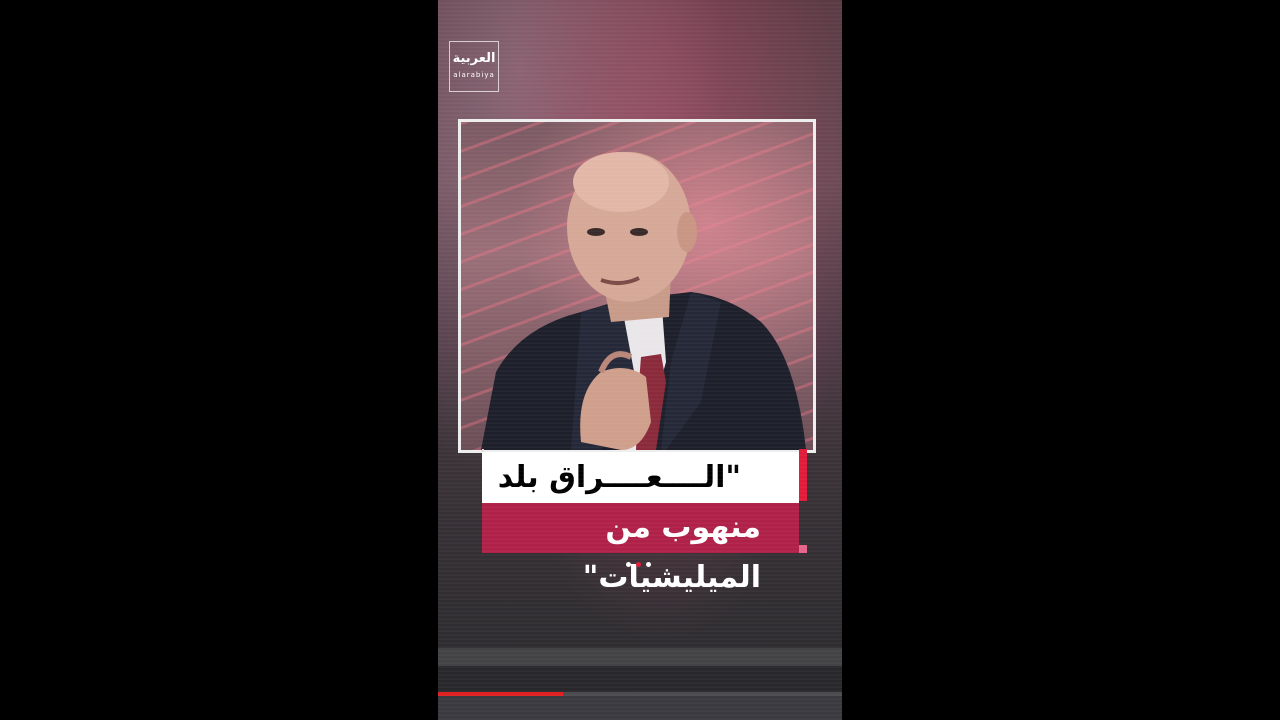  I want to click on speaker-image, so click(643, 301).